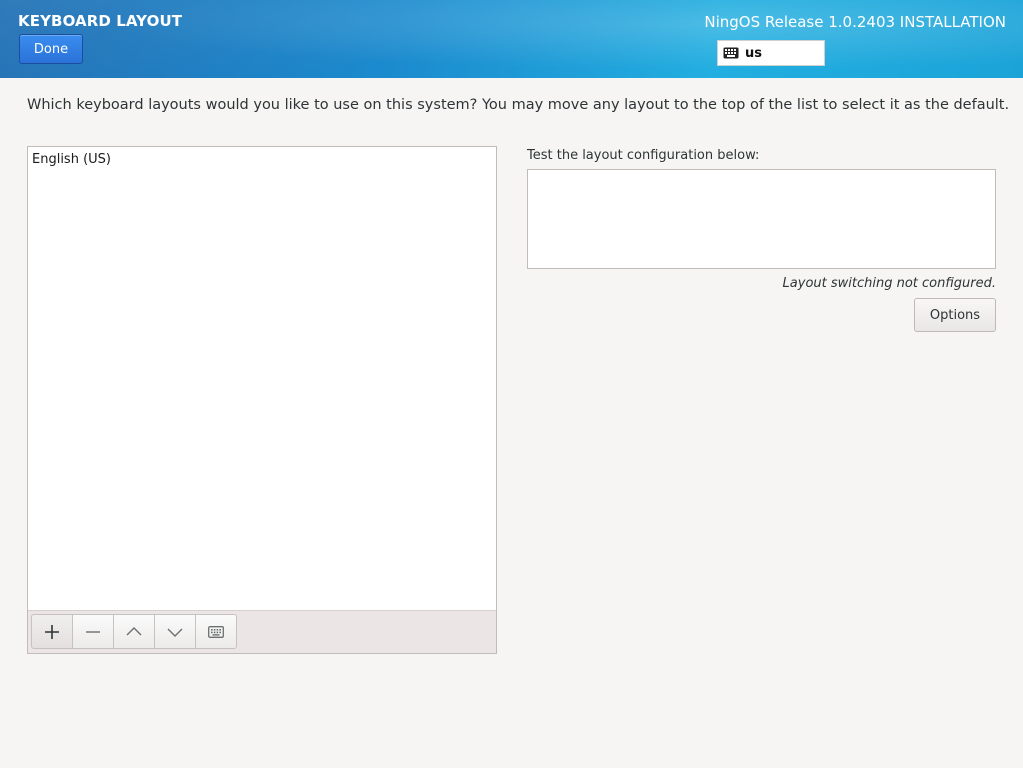 The image size is (1023, 768). I want to click on release-title: NingOS Release 1.0.2403 INSTALLATION, so click(855, 22).